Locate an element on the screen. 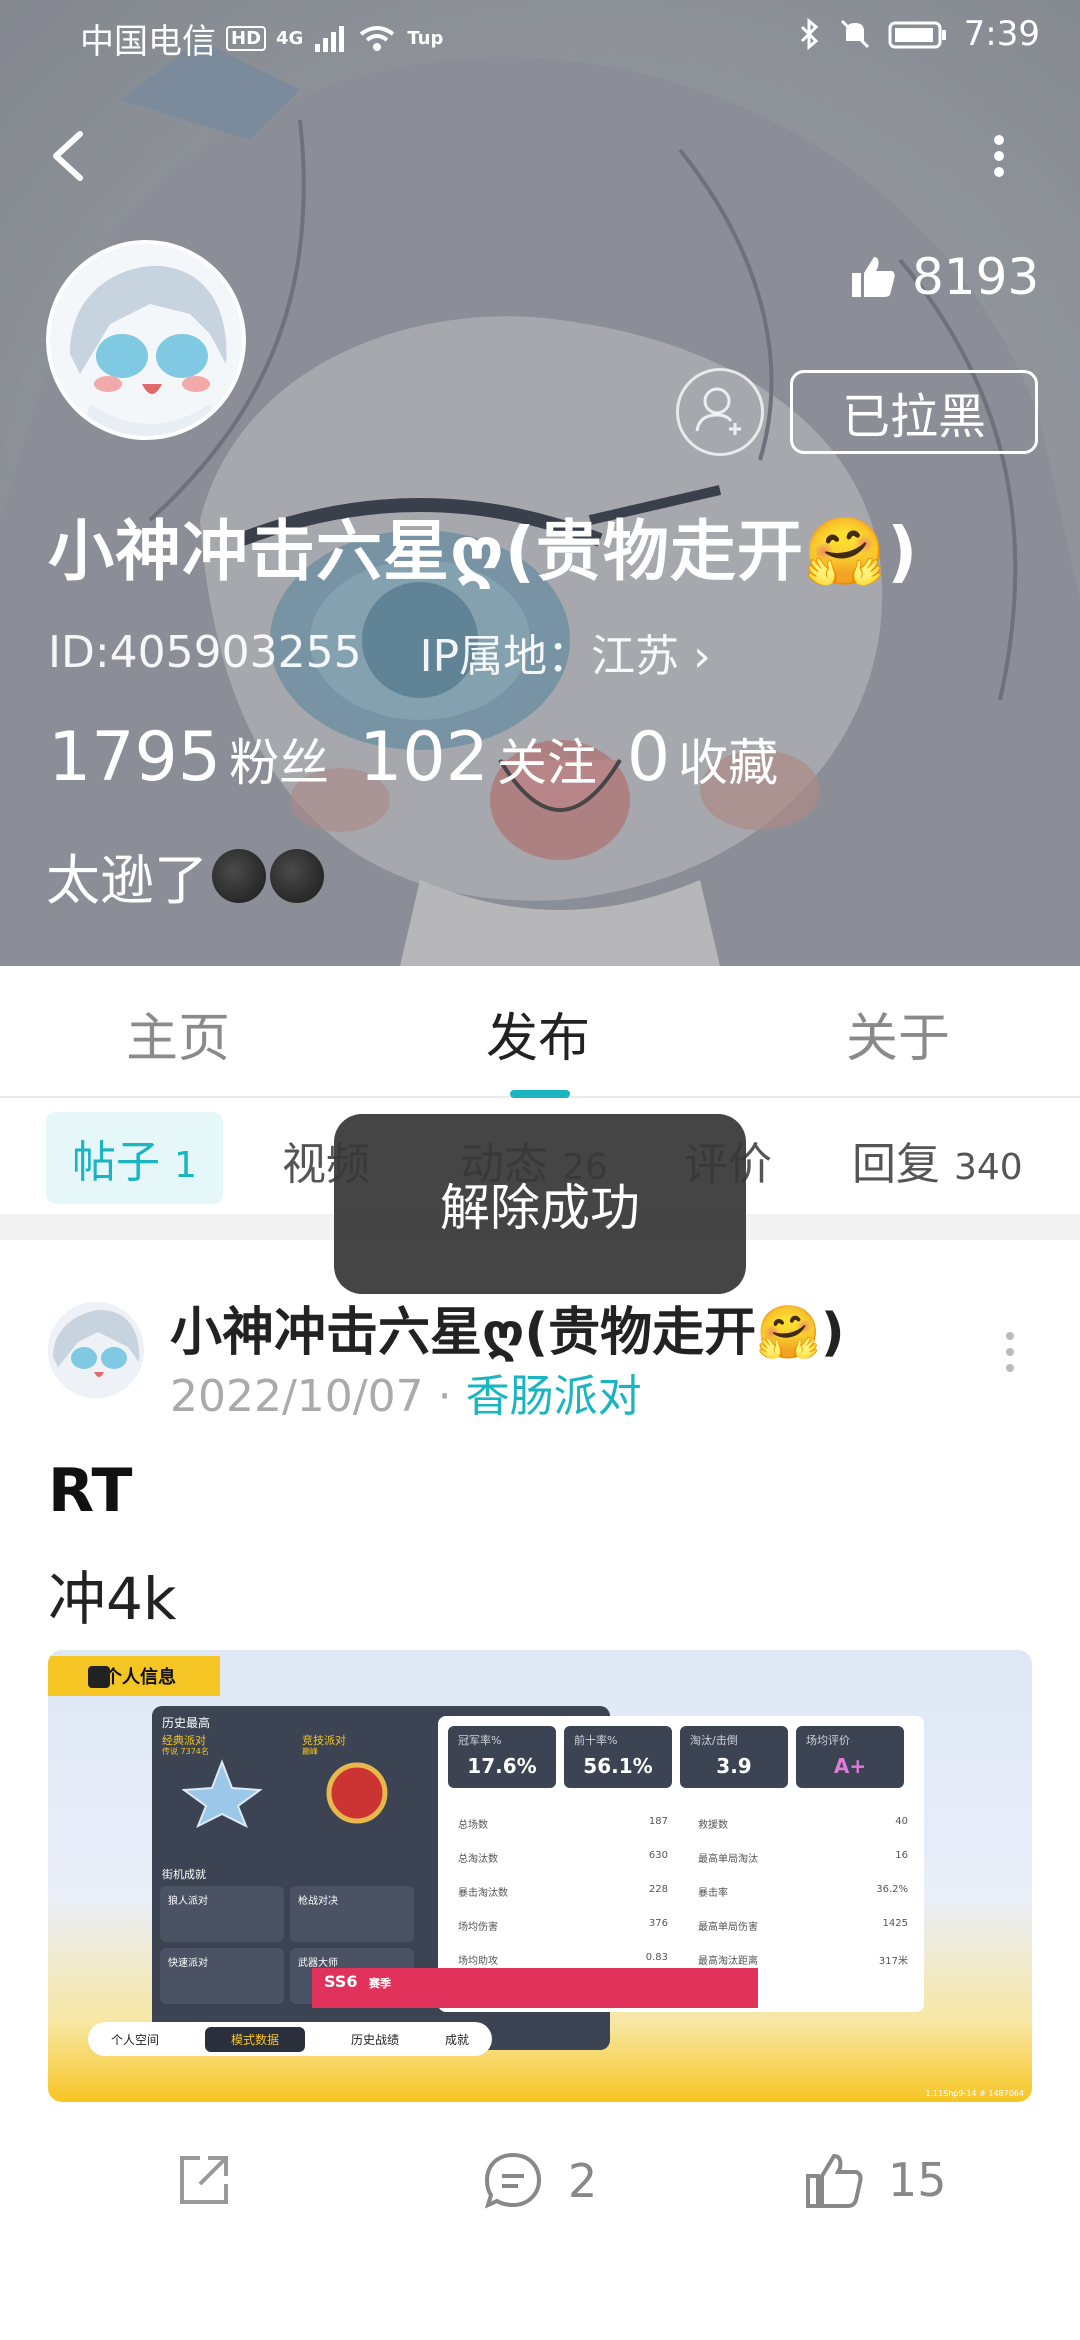 Image resolution: width=1080 pixels, height=2340 pixels. post-meta: 2022/10/07 · 香肠派对 is located at coordinates (406, 1392).